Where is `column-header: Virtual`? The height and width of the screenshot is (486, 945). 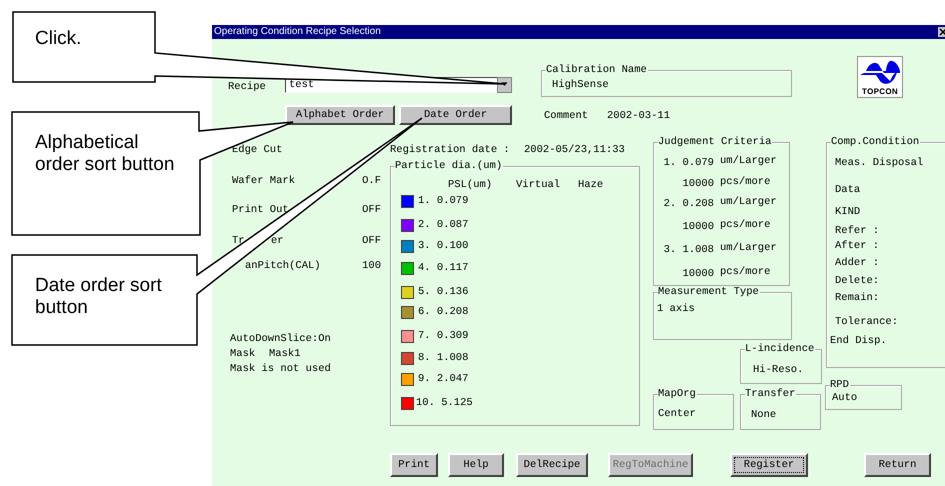 column-header: Virtual is located at coordinates (538, 185).